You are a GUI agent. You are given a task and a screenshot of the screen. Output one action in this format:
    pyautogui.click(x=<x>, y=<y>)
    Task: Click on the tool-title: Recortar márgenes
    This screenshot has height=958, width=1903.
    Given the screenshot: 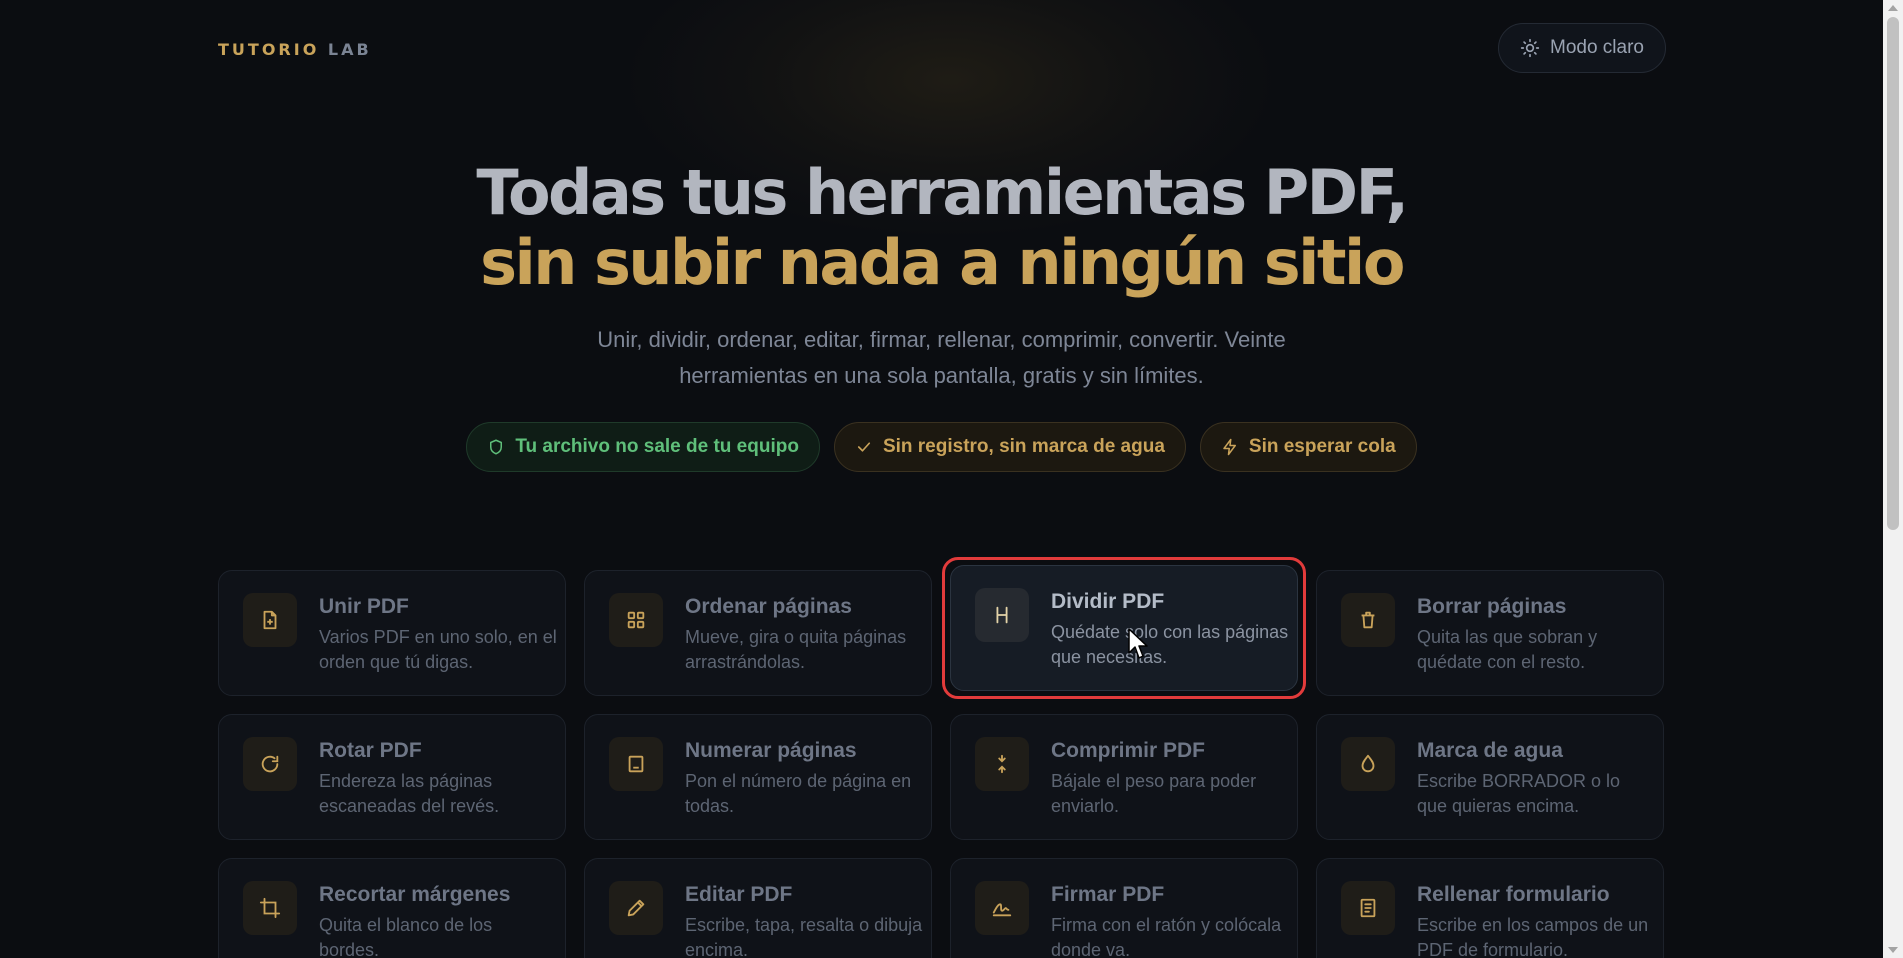 What is the action you would take?
    pyautogui.click(x=415, y=894)
    